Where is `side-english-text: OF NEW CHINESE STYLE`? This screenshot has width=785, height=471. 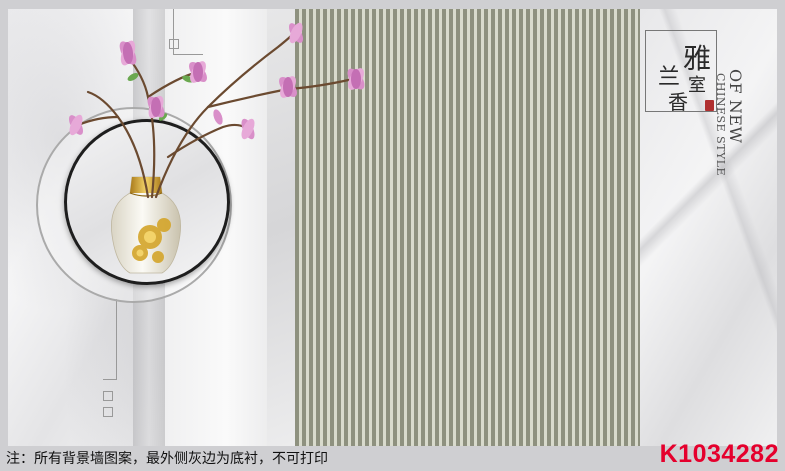
side-english-text: OF NEW CHINESE STYLE is located at coordinates (729, 122).